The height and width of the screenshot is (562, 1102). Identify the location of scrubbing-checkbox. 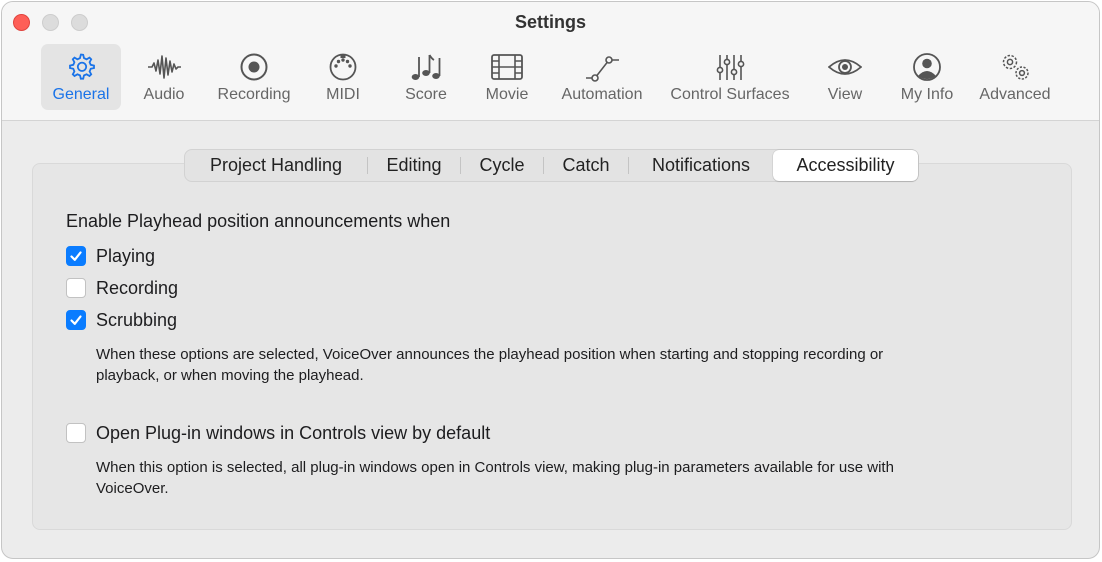
(76, 320).